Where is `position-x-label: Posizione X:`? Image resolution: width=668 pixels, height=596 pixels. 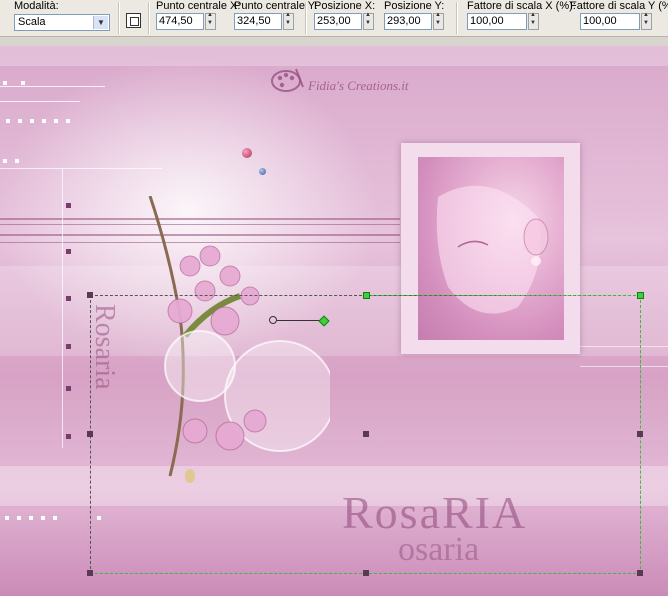
position-x-label: Posizione X: is located at coordinates (345, 6).